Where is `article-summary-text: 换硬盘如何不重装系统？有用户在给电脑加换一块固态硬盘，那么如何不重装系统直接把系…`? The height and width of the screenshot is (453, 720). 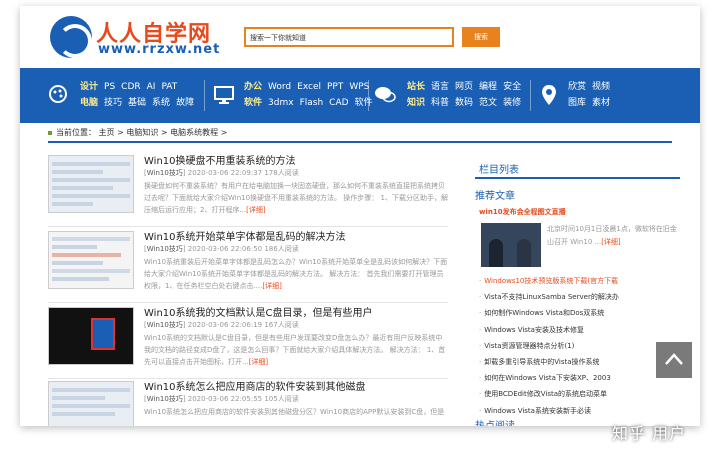 article-summary-text: 换硬盘如何不重装系统？有用户在给电脑加换一块固态硬盘，那么如何不重装系统直接把系… is located at coordinates (296, 198).